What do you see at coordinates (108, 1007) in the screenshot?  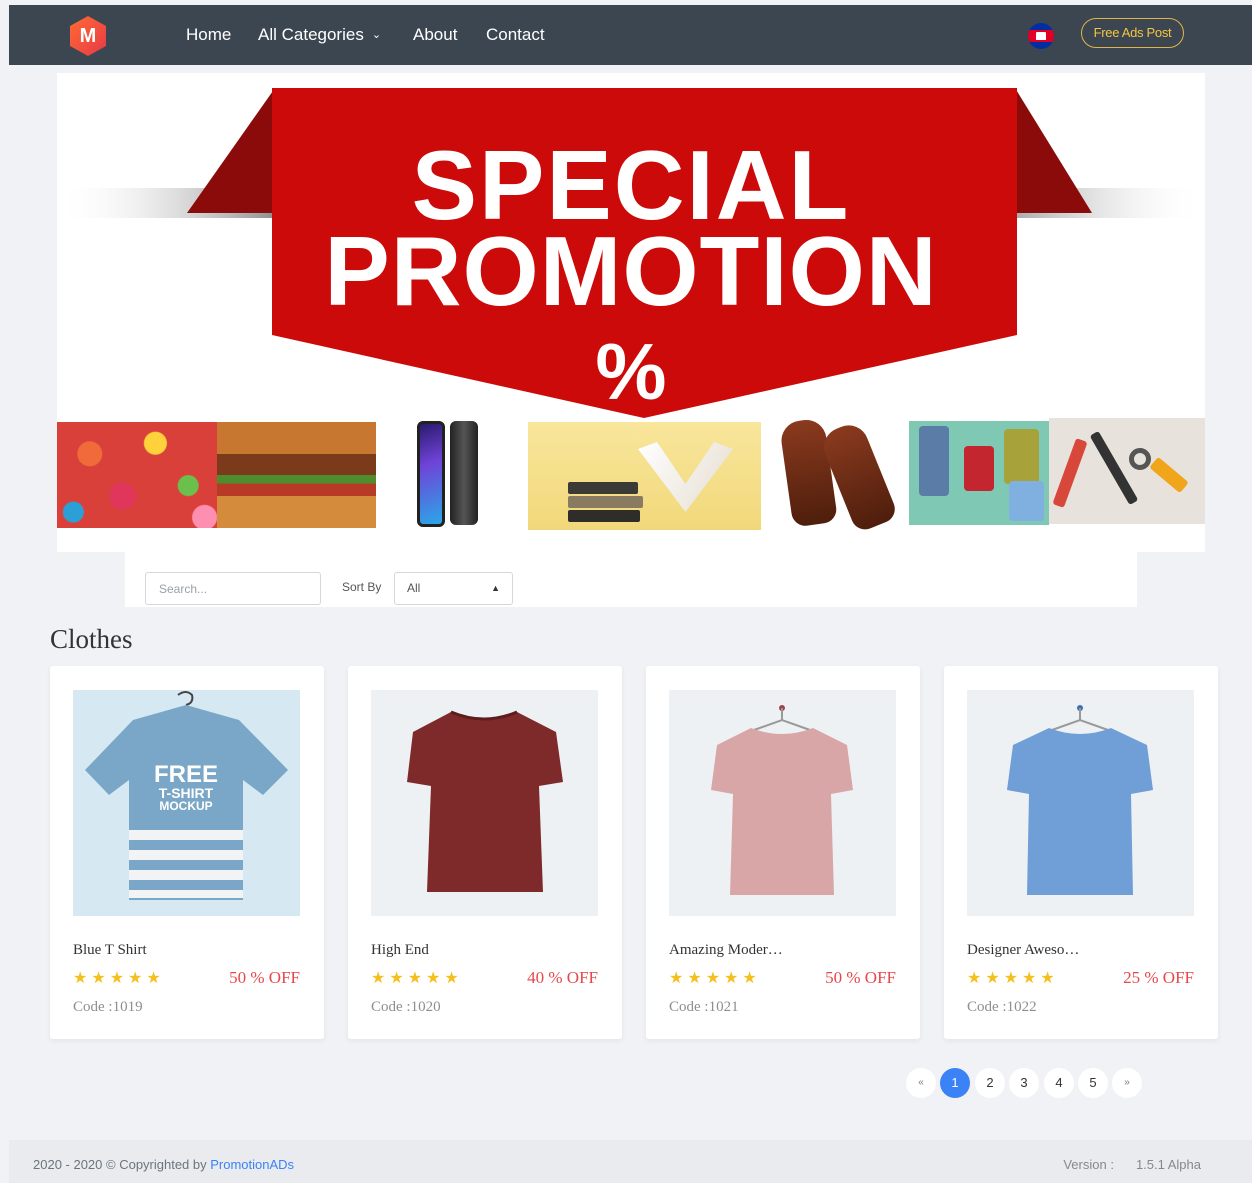 I see `product-code: Code :1019` at bounding box center [108, 1007].